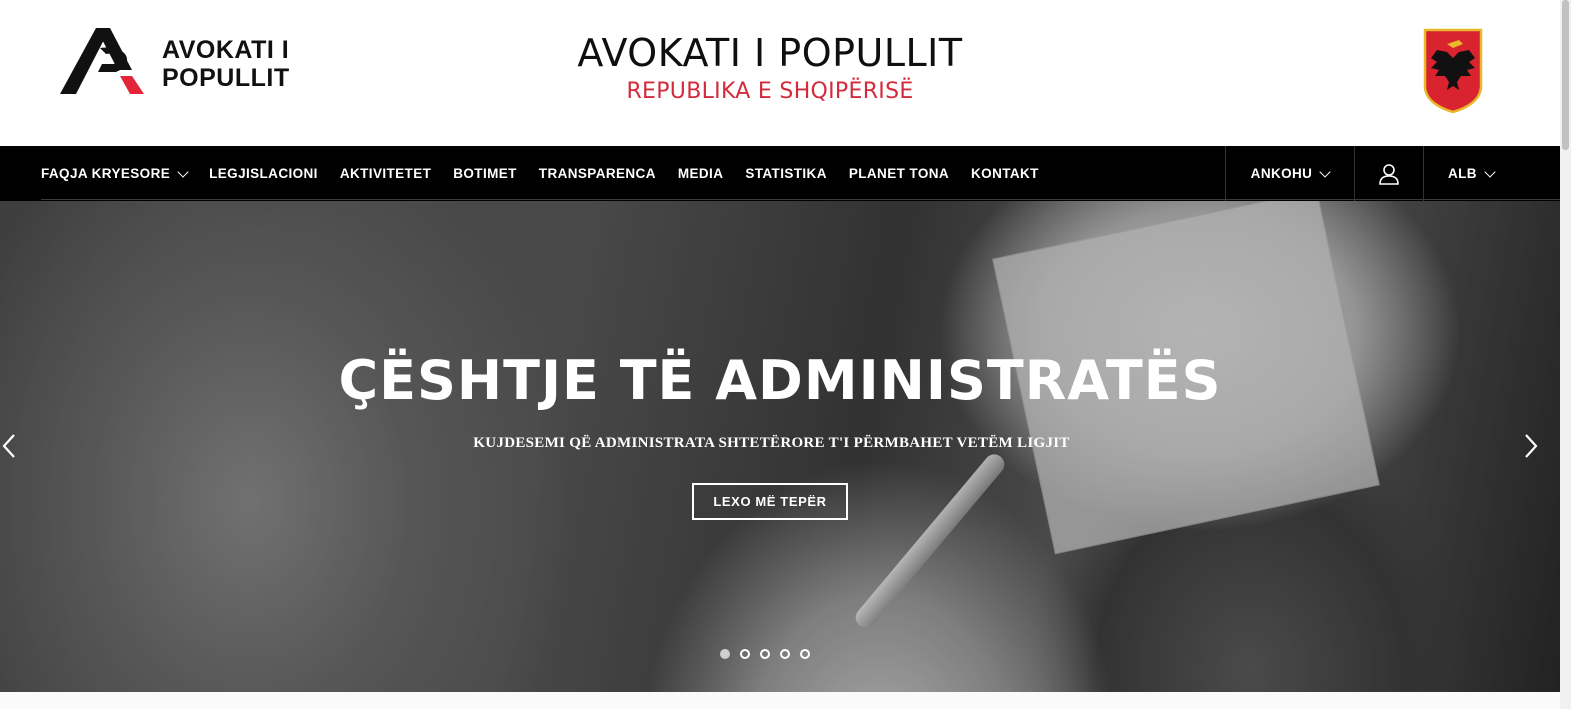  Describe the element at coordinates (701, 173) in the screenshot. I see `nav-item-media: MEDIA` at that location.